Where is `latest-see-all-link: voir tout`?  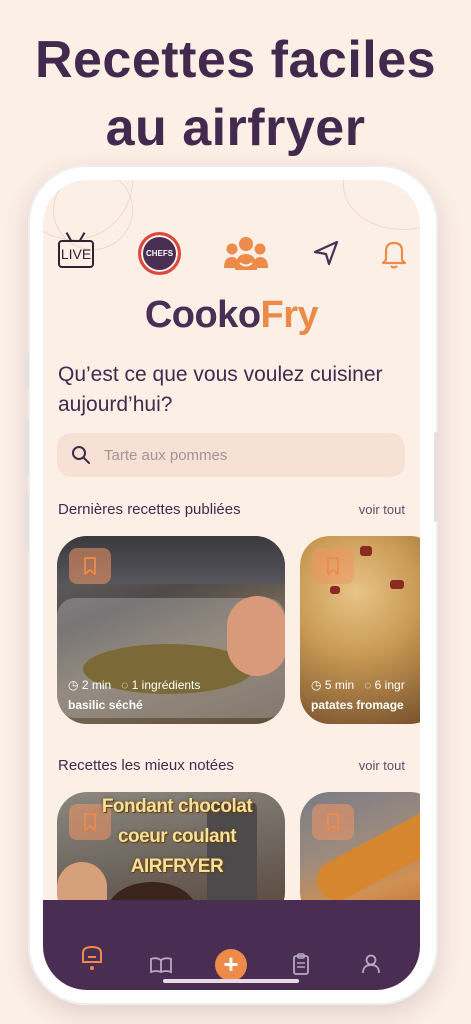
latest-see-all-link: voir tout is located at coordinates (382, 509).